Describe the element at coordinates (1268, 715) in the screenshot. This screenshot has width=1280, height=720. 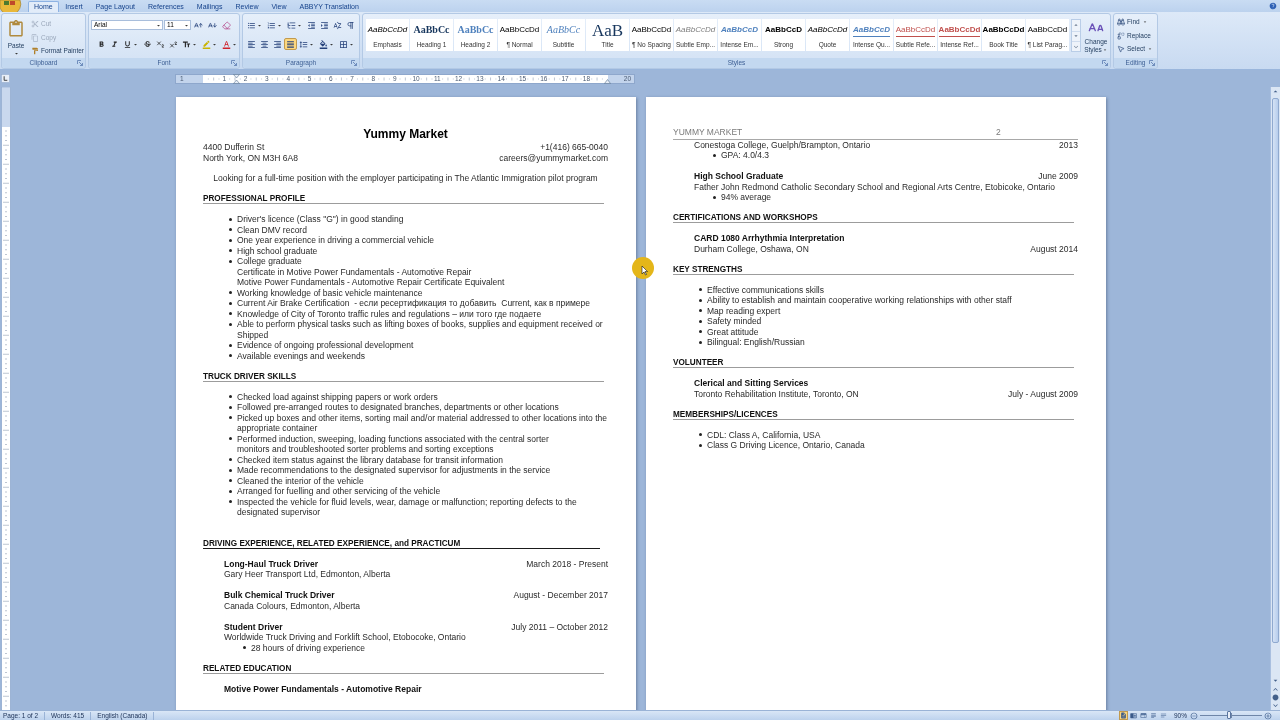
I see `zoom-in-icon` at that location.